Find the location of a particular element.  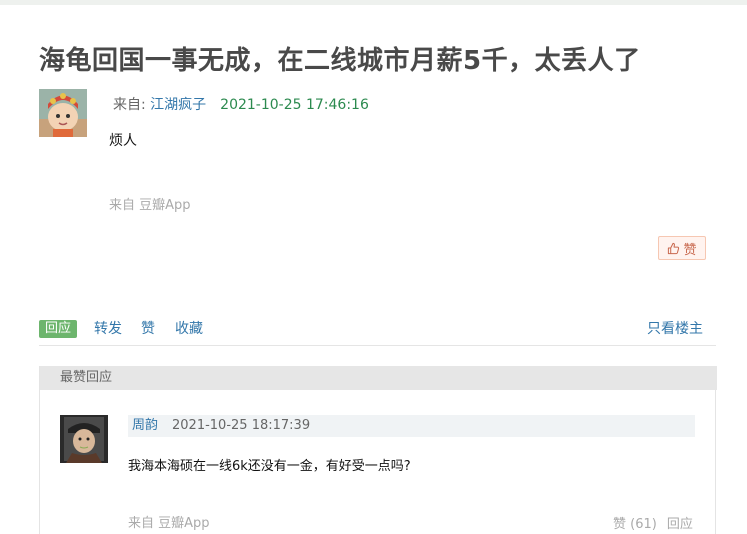

divider is located at coordinates (377, 345).